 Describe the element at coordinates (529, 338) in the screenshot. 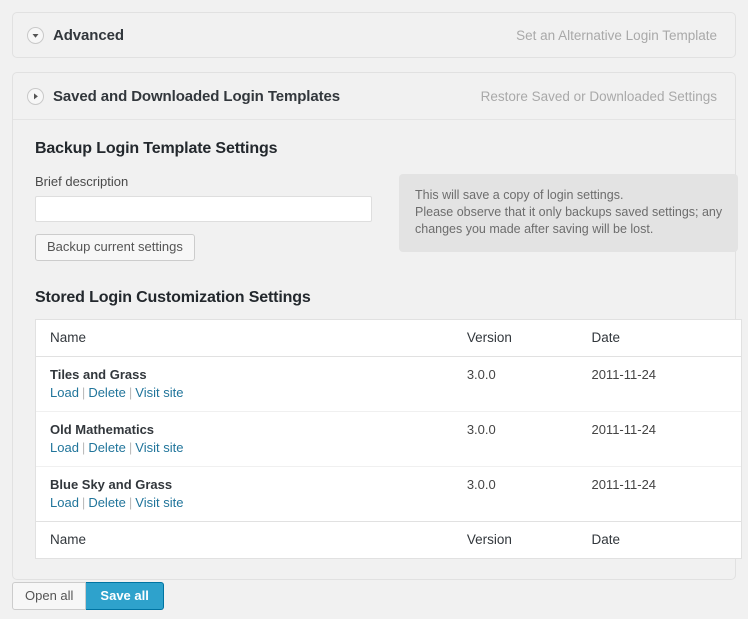

I see `column-header-version: Version` at that location.